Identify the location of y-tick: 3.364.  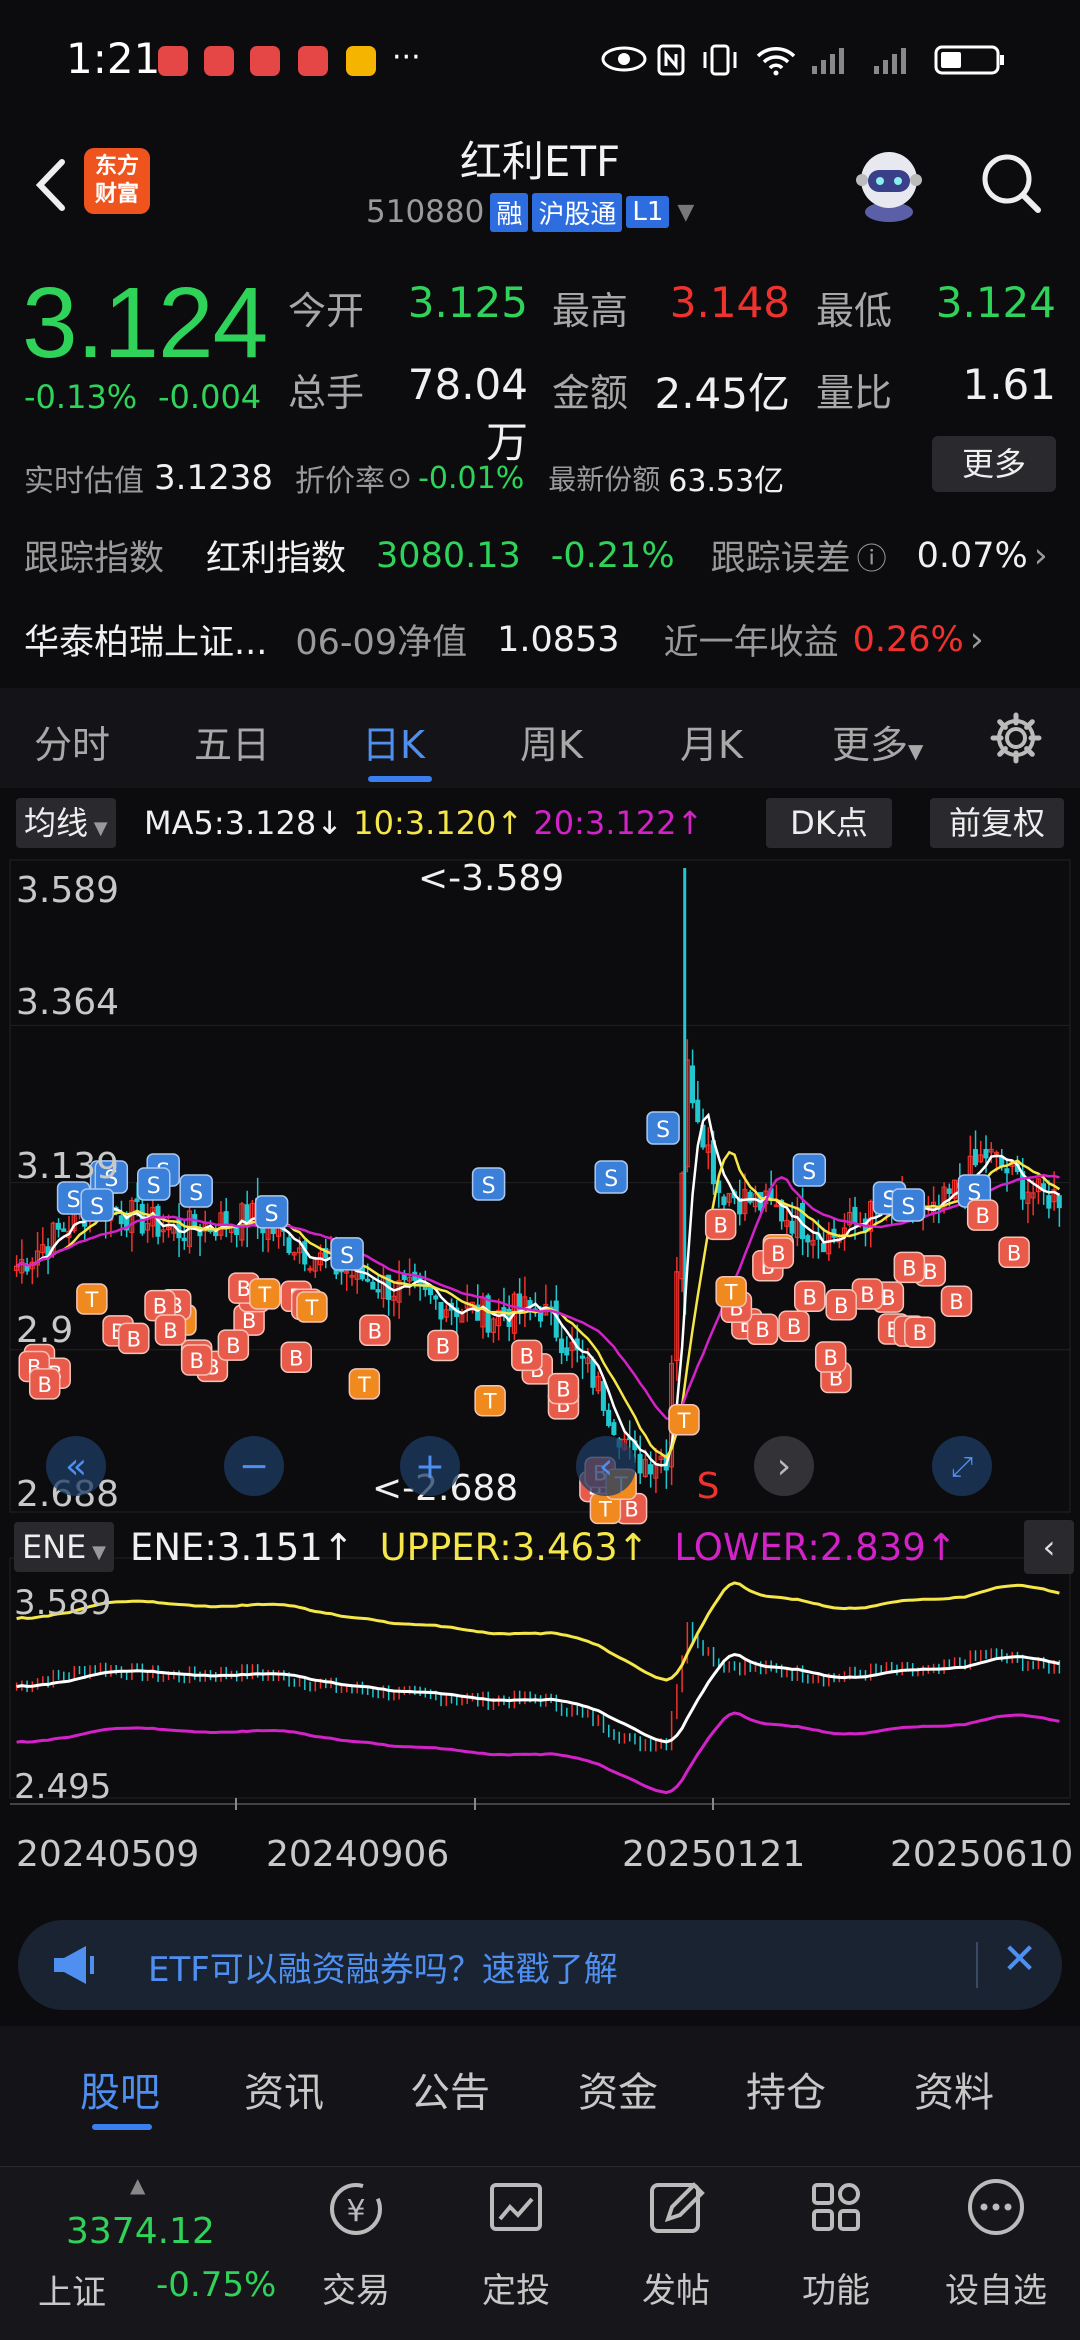
(67, 1002).